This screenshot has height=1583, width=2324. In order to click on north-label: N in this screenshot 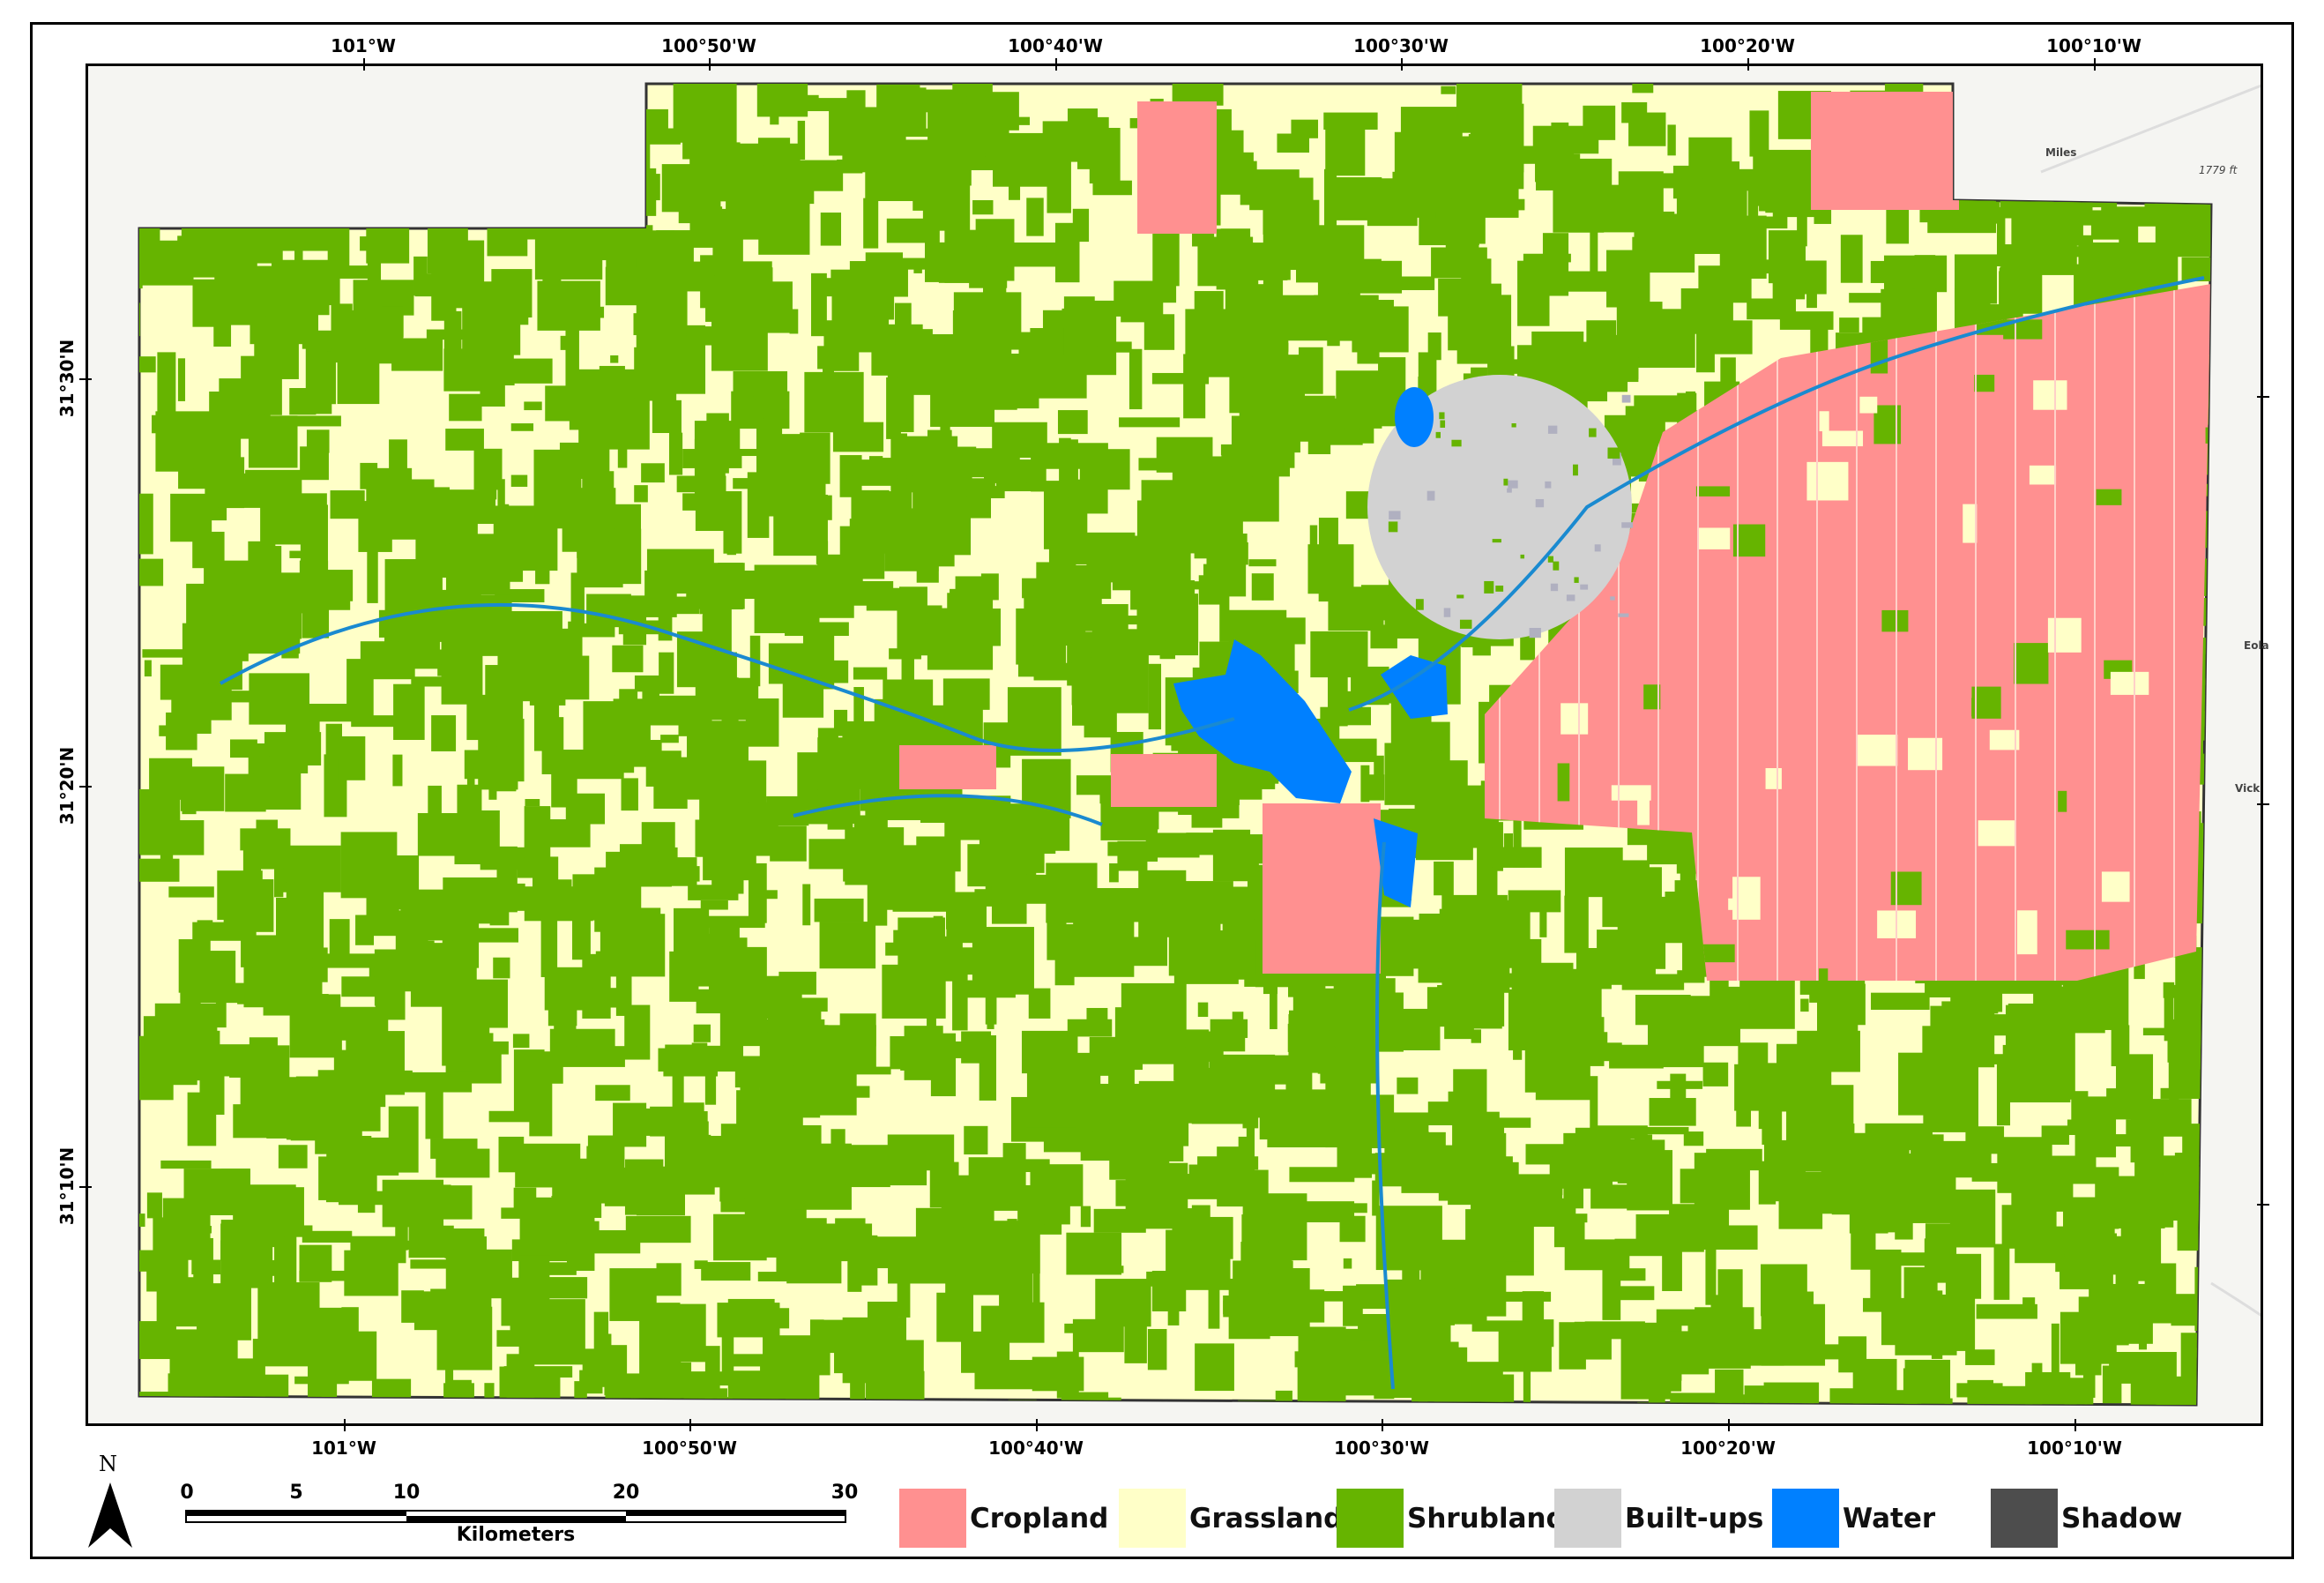, I will do `click(108, 1464)`.